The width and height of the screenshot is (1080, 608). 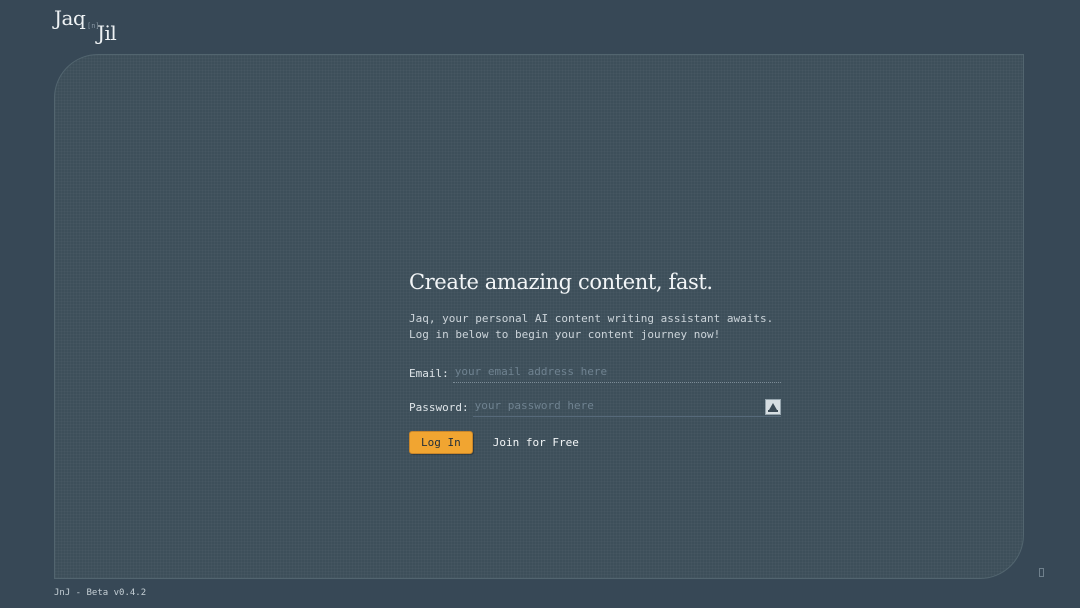 What do you see at coordinates (100, 593) in the screenshot?
I see `version-footer: JnJ - Beta v0.4.2` at bounding box center [100, 593].